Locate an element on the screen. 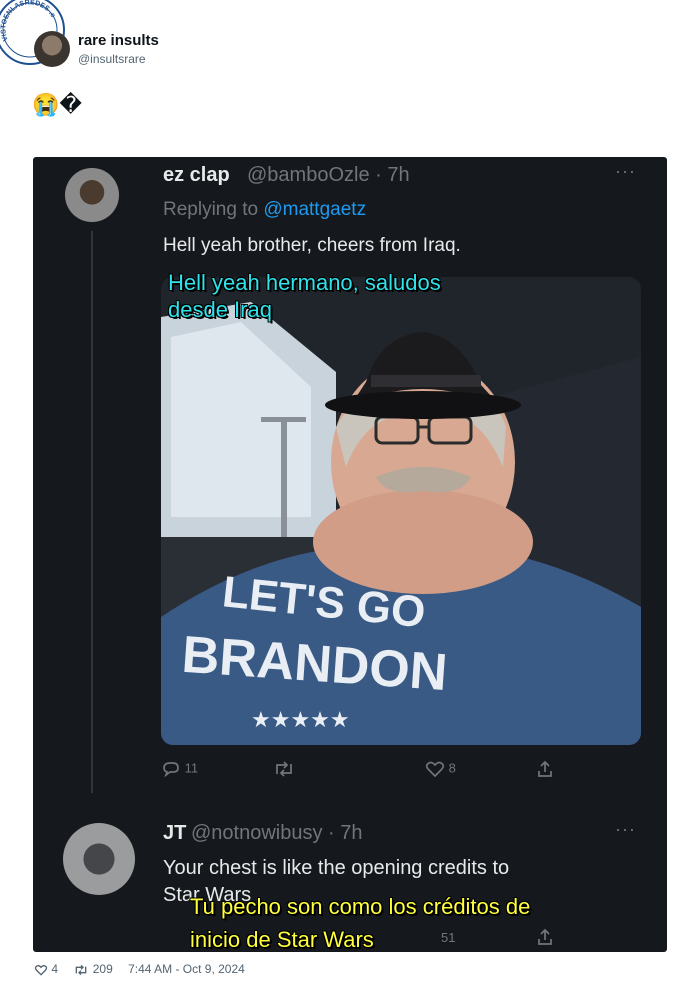  share-icon is located at coordinates (545, 768).